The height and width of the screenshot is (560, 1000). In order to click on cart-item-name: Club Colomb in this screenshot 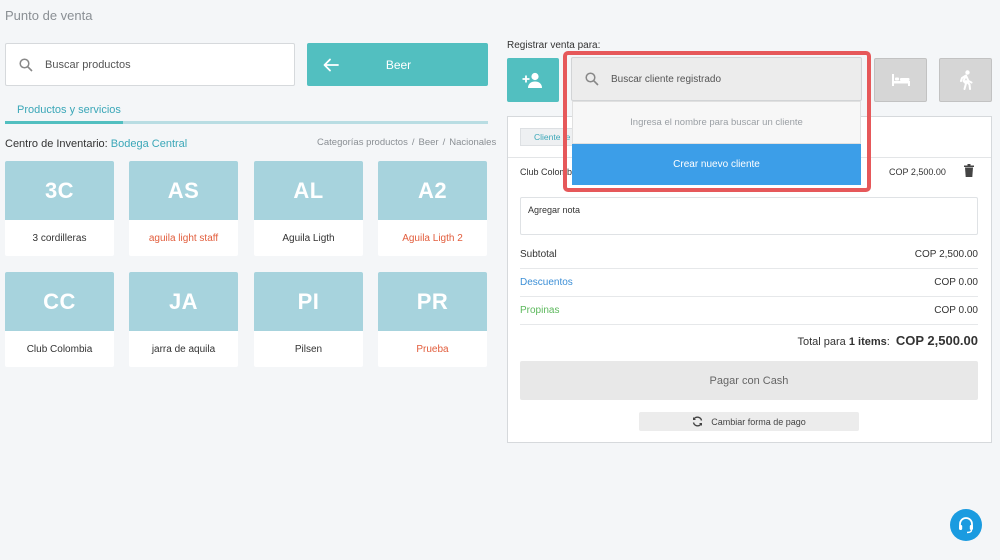, I will do `click(546, 172)`.